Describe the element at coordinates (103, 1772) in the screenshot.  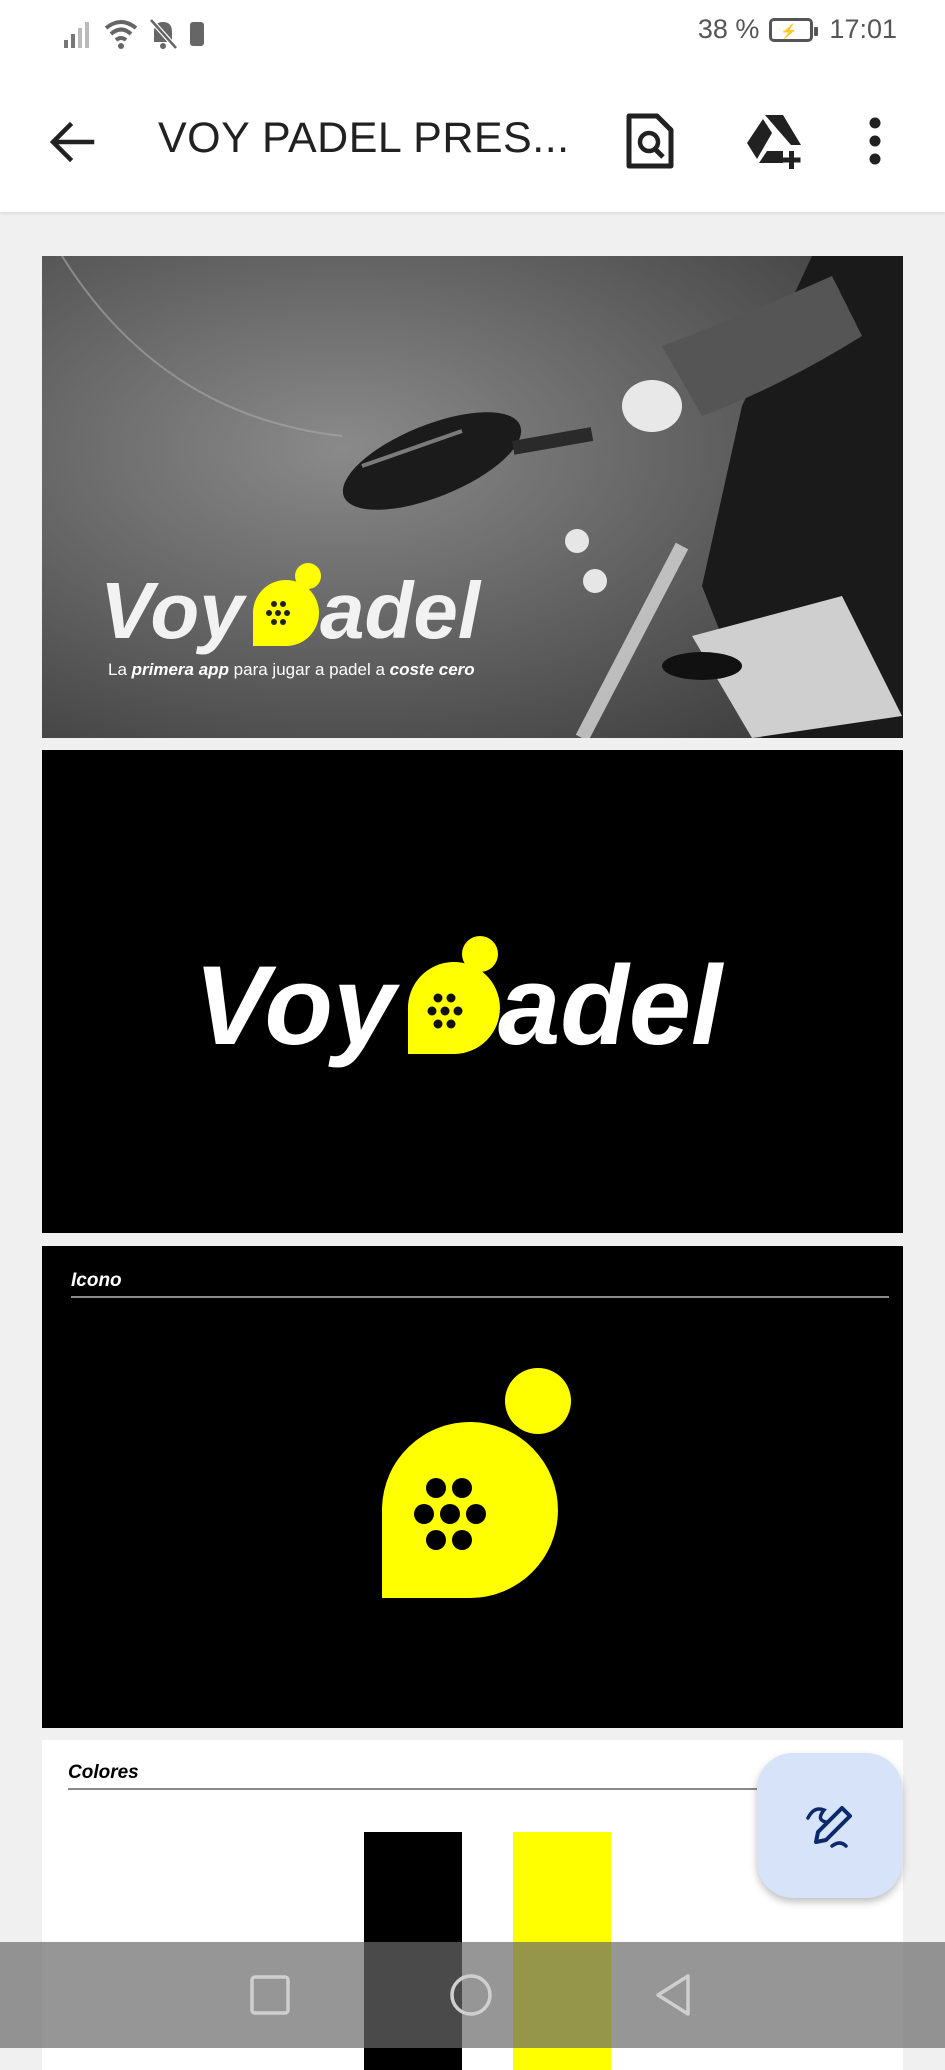
I see `section-label-colors: Colores` at that location.